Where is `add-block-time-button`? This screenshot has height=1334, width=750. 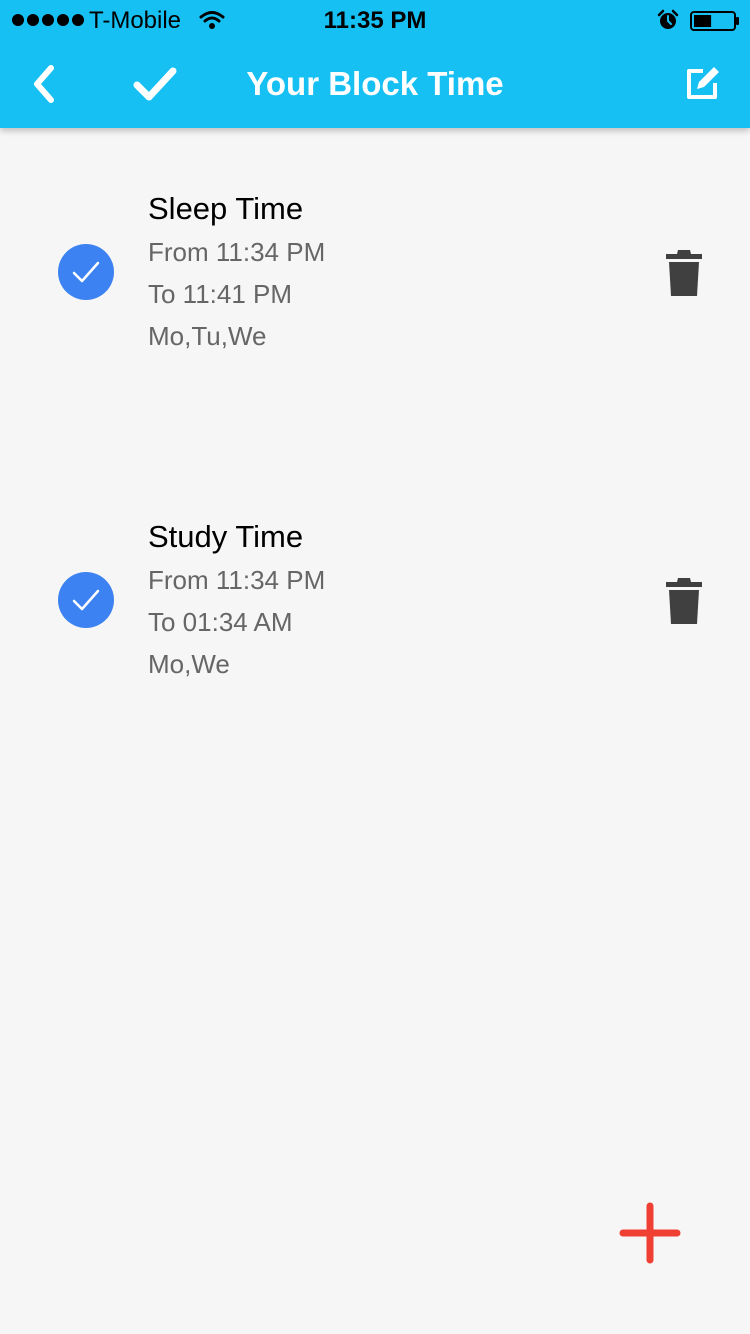
add-block-time-button is located at coordinates (650, 1233).